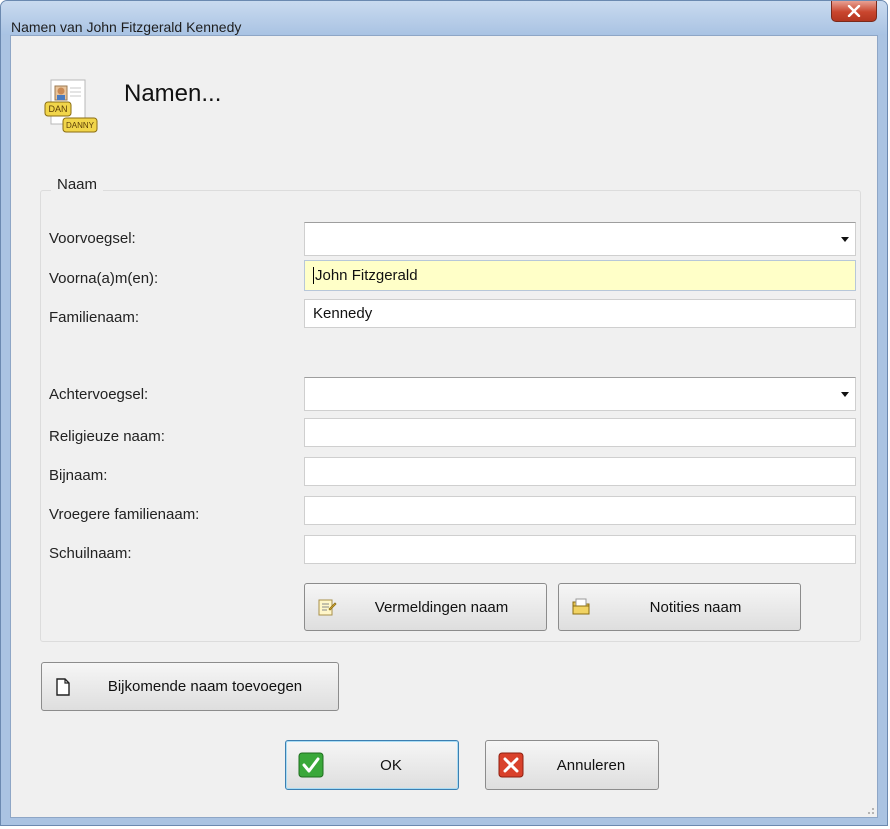 This screenshot has height=829, width=890. I want to click on new-document-icon, so click(63, 686).